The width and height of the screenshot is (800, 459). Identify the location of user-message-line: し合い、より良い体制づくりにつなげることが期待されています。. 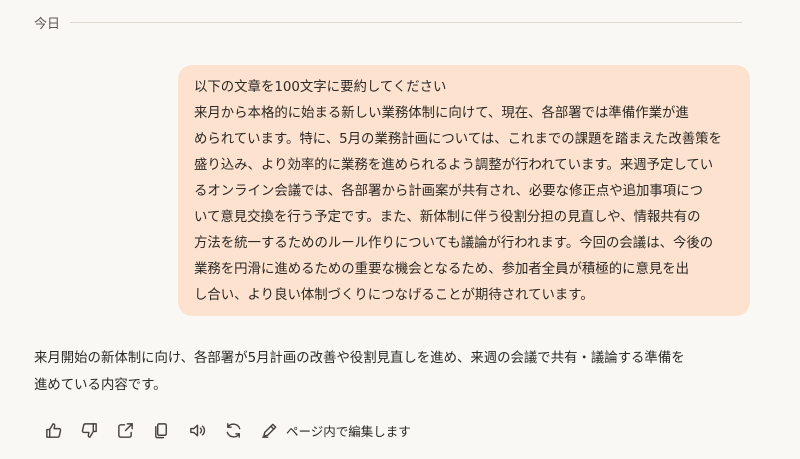
(394, 295).